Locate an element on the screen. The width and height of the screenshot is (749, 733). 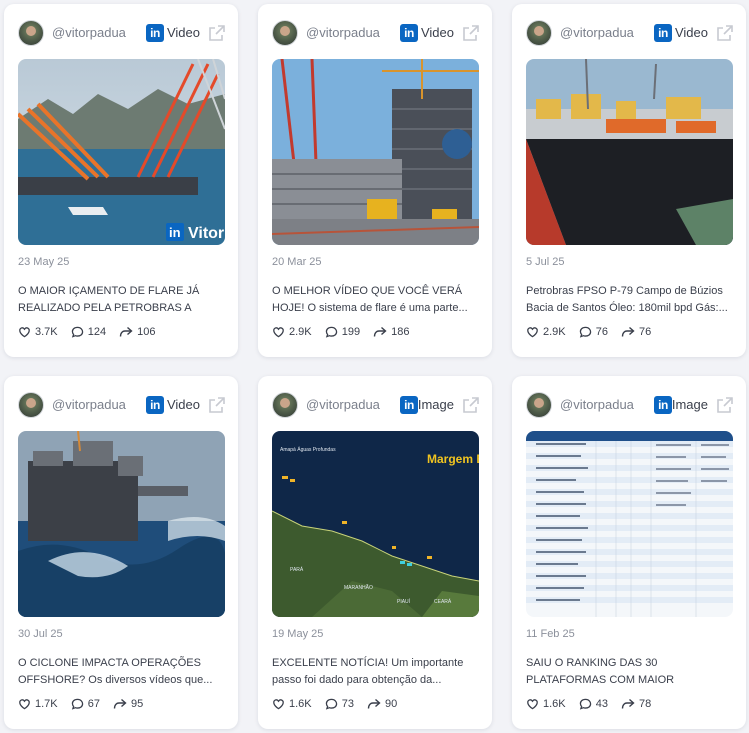
comments-stat: 43 is located at coordinates (593, 704).